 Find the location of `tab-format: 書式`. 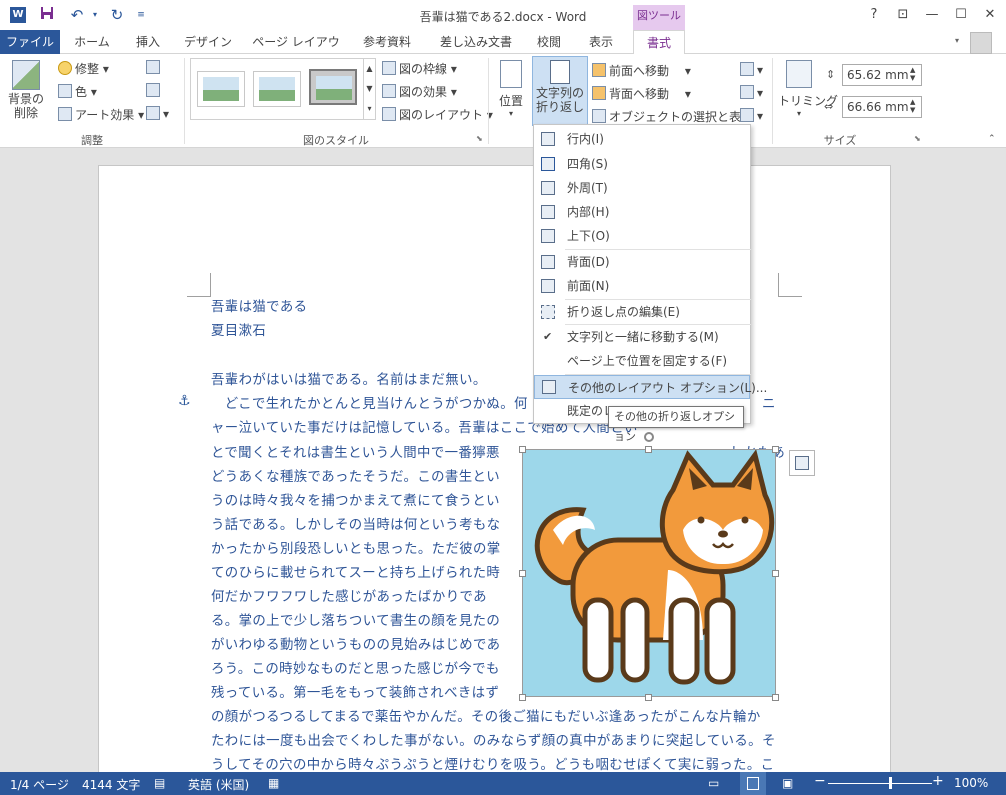

tab-format: 書式 is located at coordinates (659, 42).